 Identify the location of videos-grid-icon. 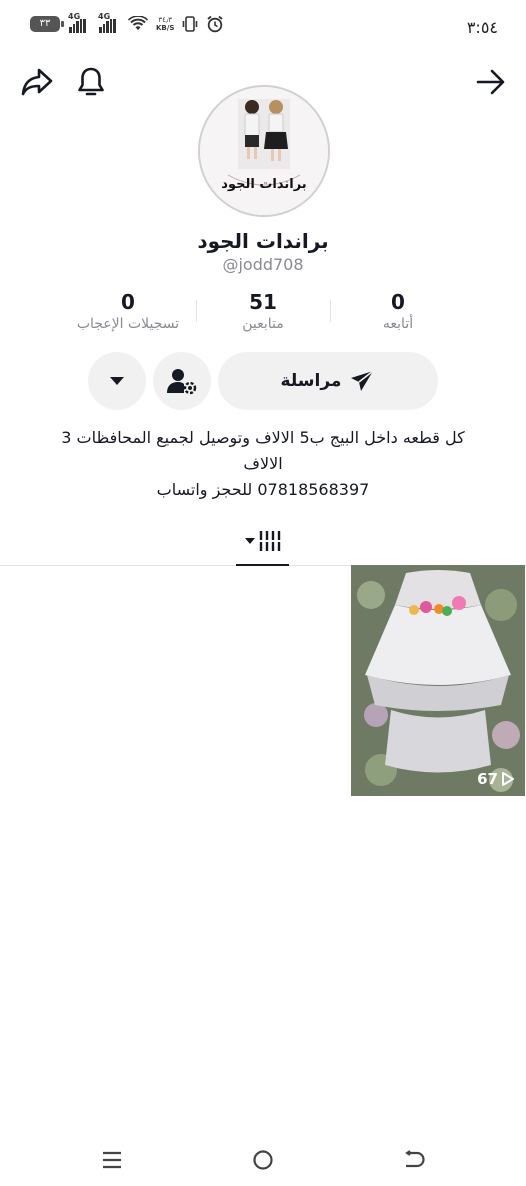
(269, 541).